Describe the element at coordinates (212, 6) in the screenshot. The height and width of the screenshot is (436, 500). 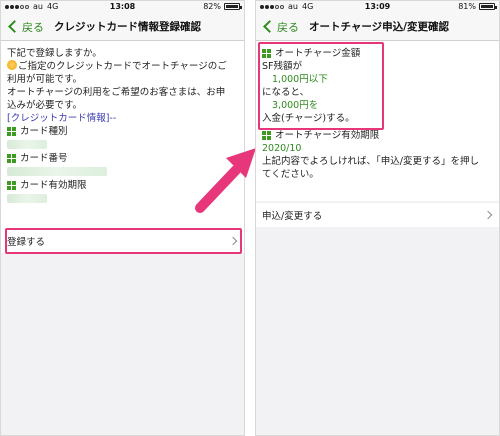
I see `battery-percent: 82%` at that location.